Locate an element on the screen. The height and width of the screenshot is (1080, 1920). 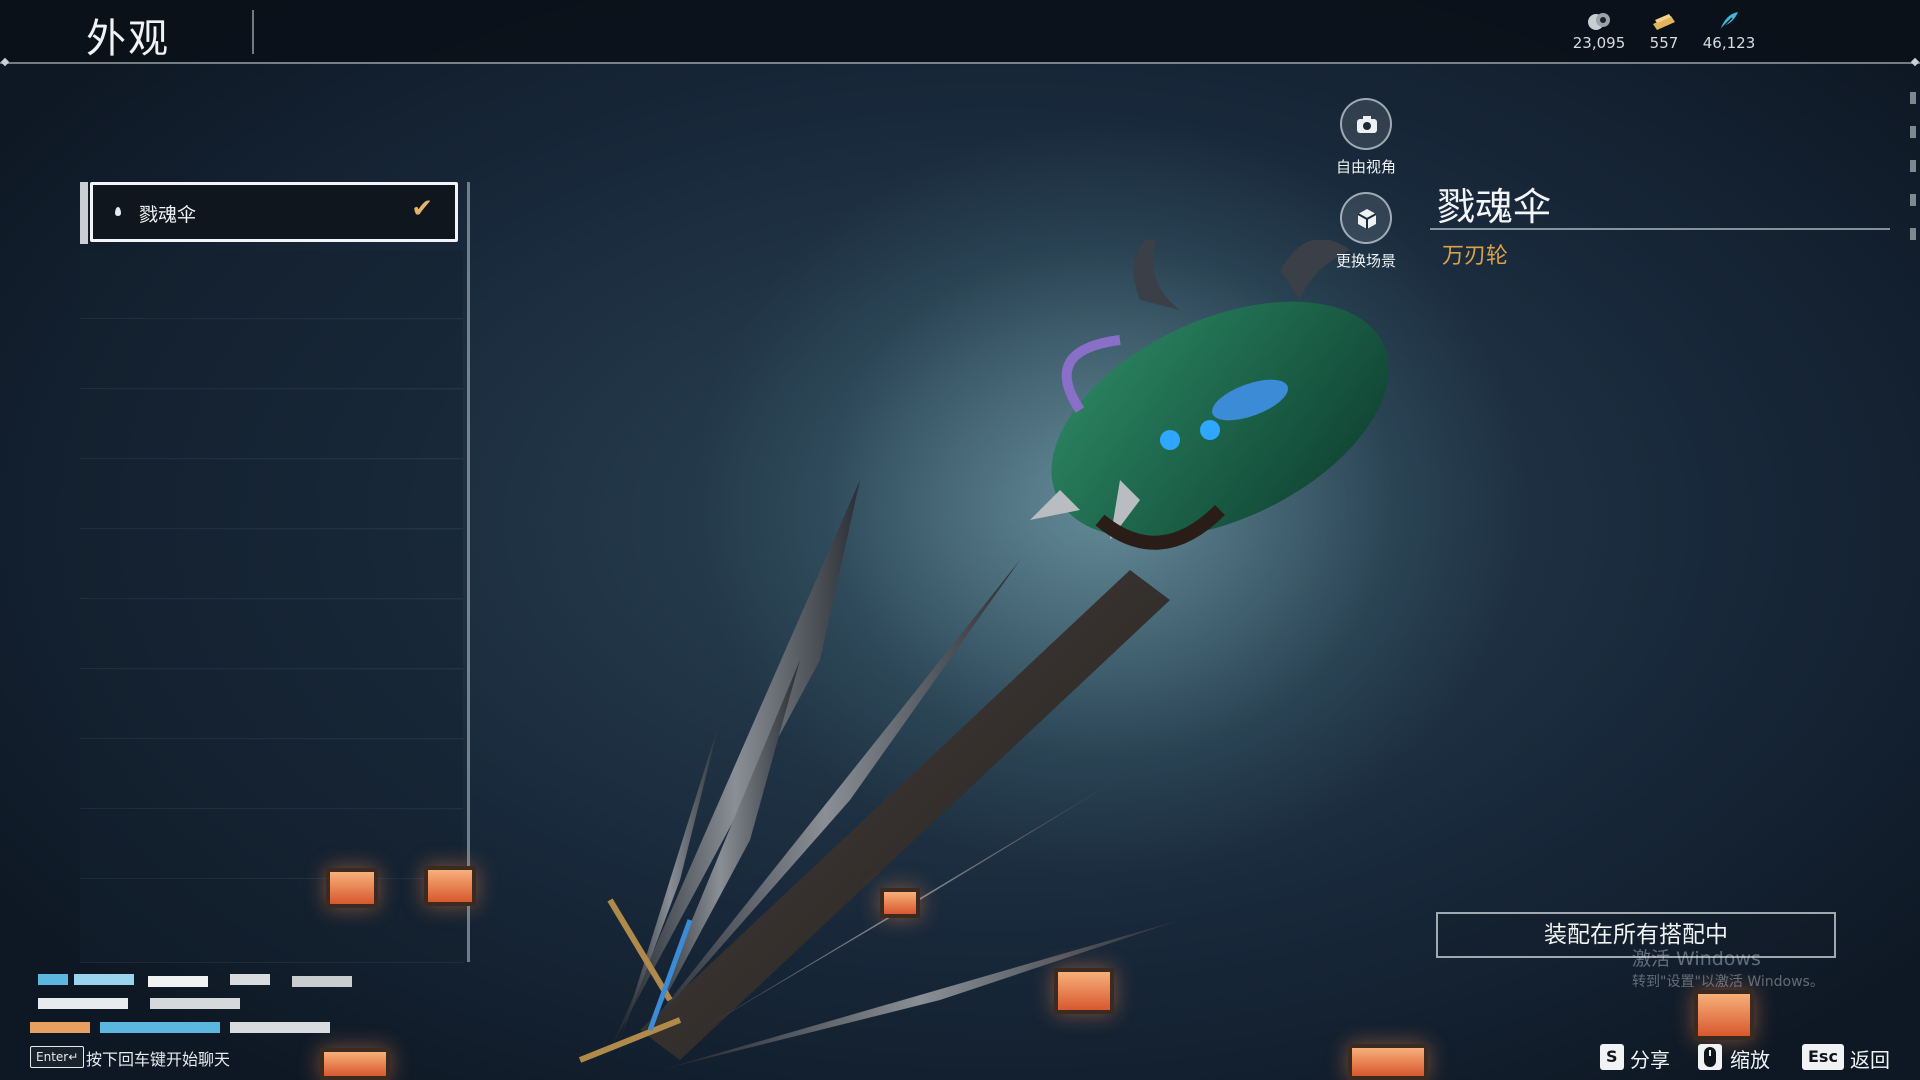
title-divider is located at coordinates (253, 32).